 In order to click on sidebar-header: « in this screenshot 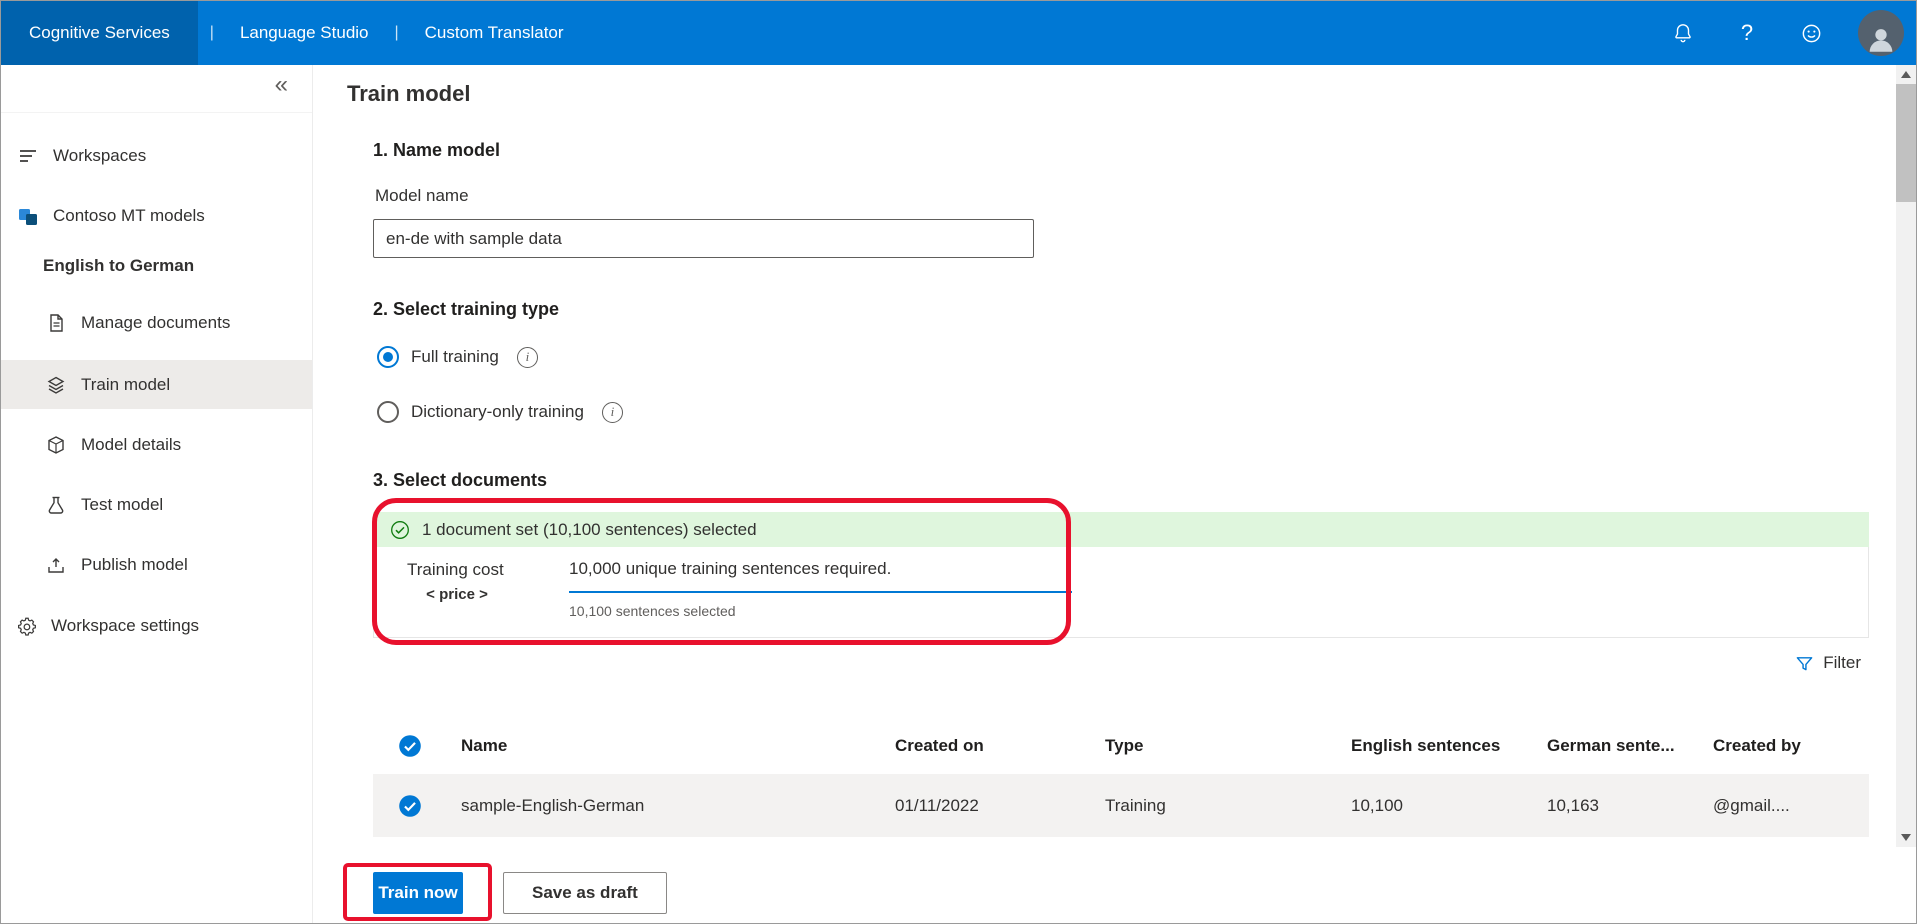, I will do `click(156, 89)`.